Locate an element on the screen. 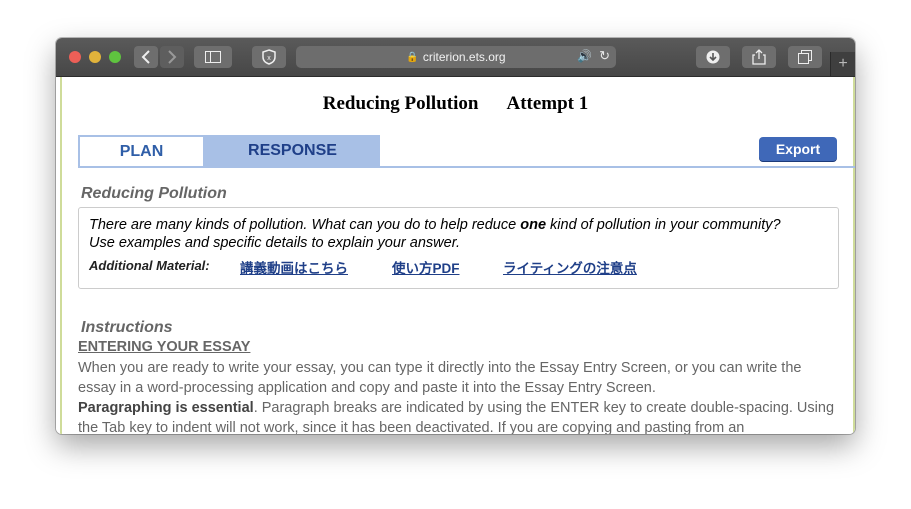 Image resolution: width=911 pixels, height=509 pixels. tab-response: RESPONSE is located at coordinates (292, 151).